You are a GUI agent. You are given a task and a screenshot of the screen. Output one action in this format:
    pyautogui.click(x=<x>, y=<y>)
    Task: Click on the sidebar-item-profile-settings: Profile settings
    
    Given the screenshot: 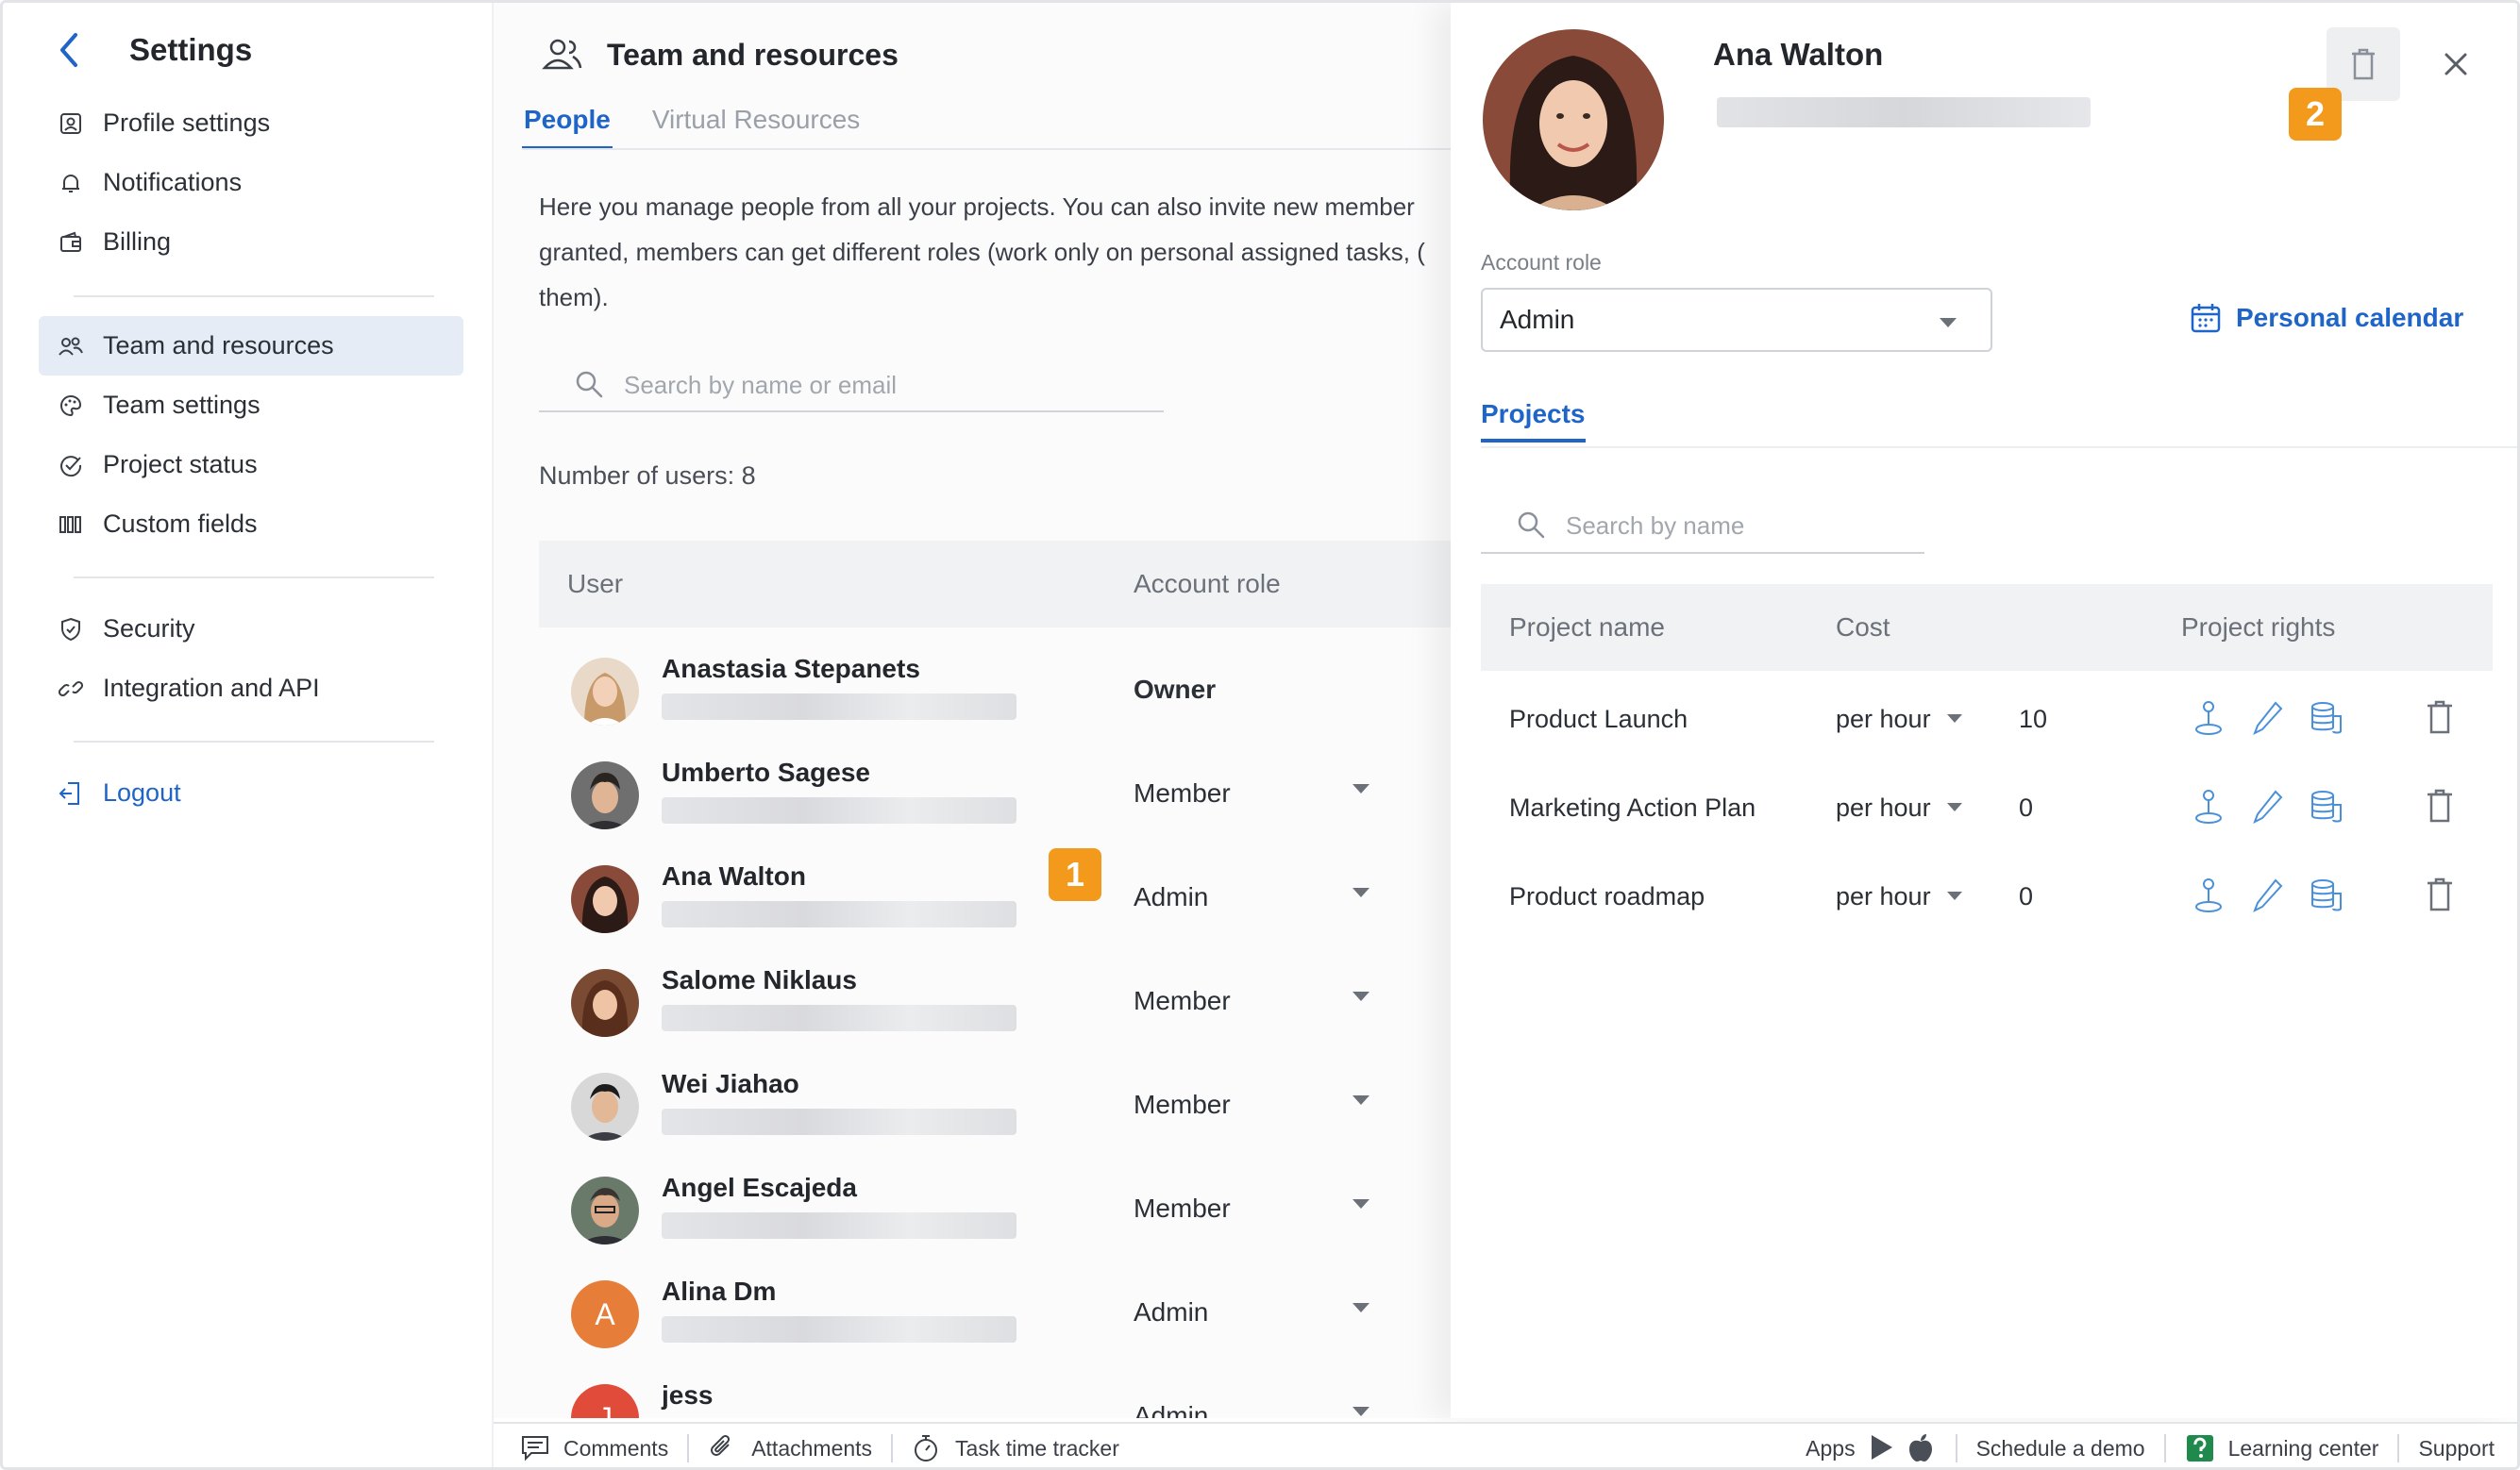 What is the action you would take?
    pyautogui.click(x=251, y=123)
    